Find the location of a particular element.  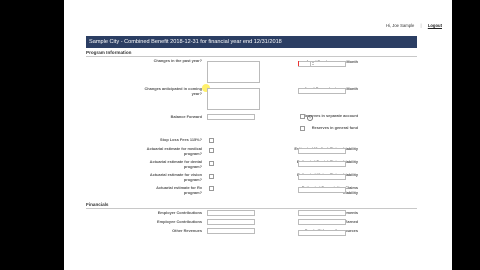

financials-heading: Financials is located at coordinates (97, 204).